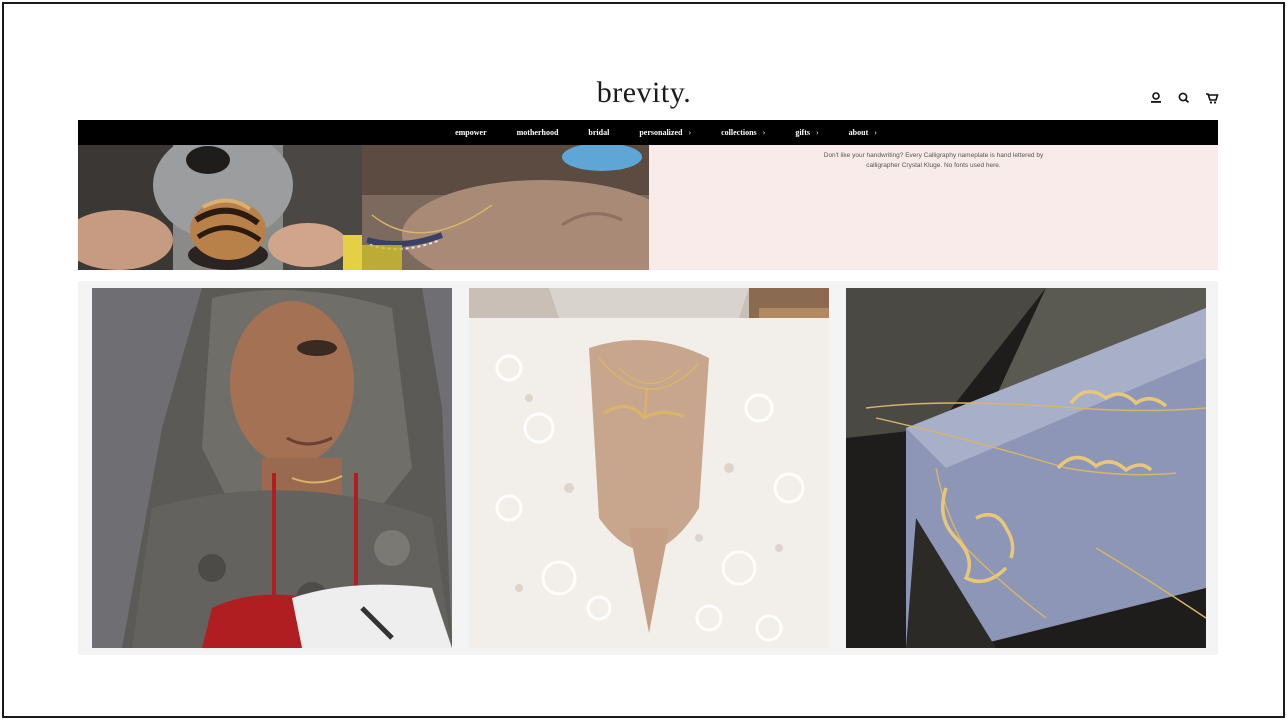  I want to click on banner-image-dessert, so click(220, 207).